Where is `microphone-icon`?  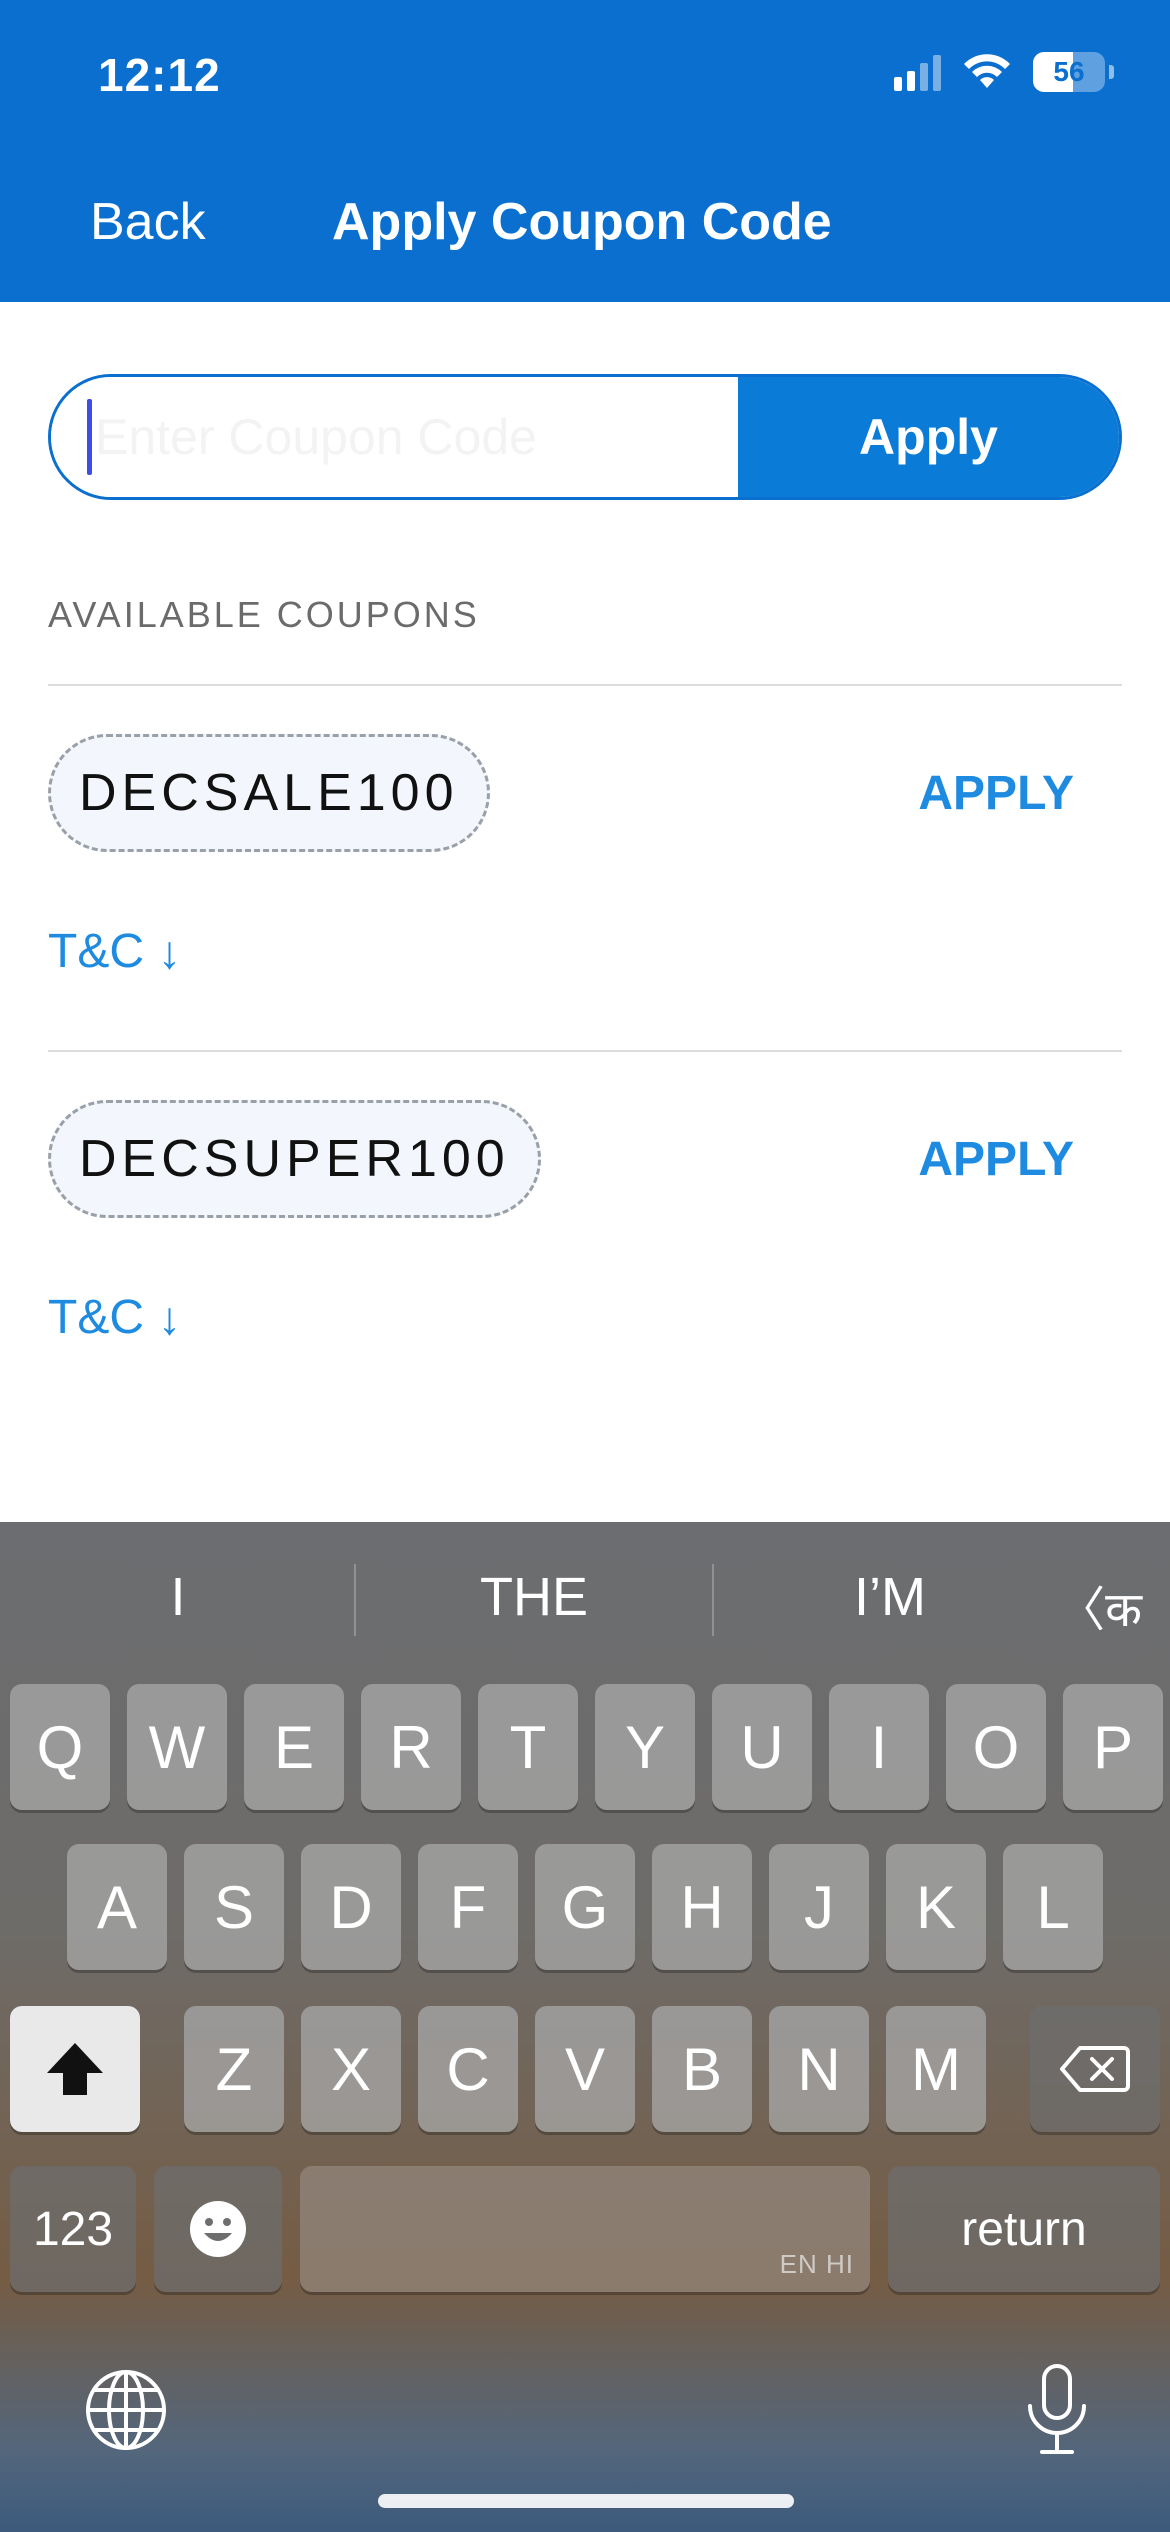 microphone-icon is located at coordinates (1057, 2410).